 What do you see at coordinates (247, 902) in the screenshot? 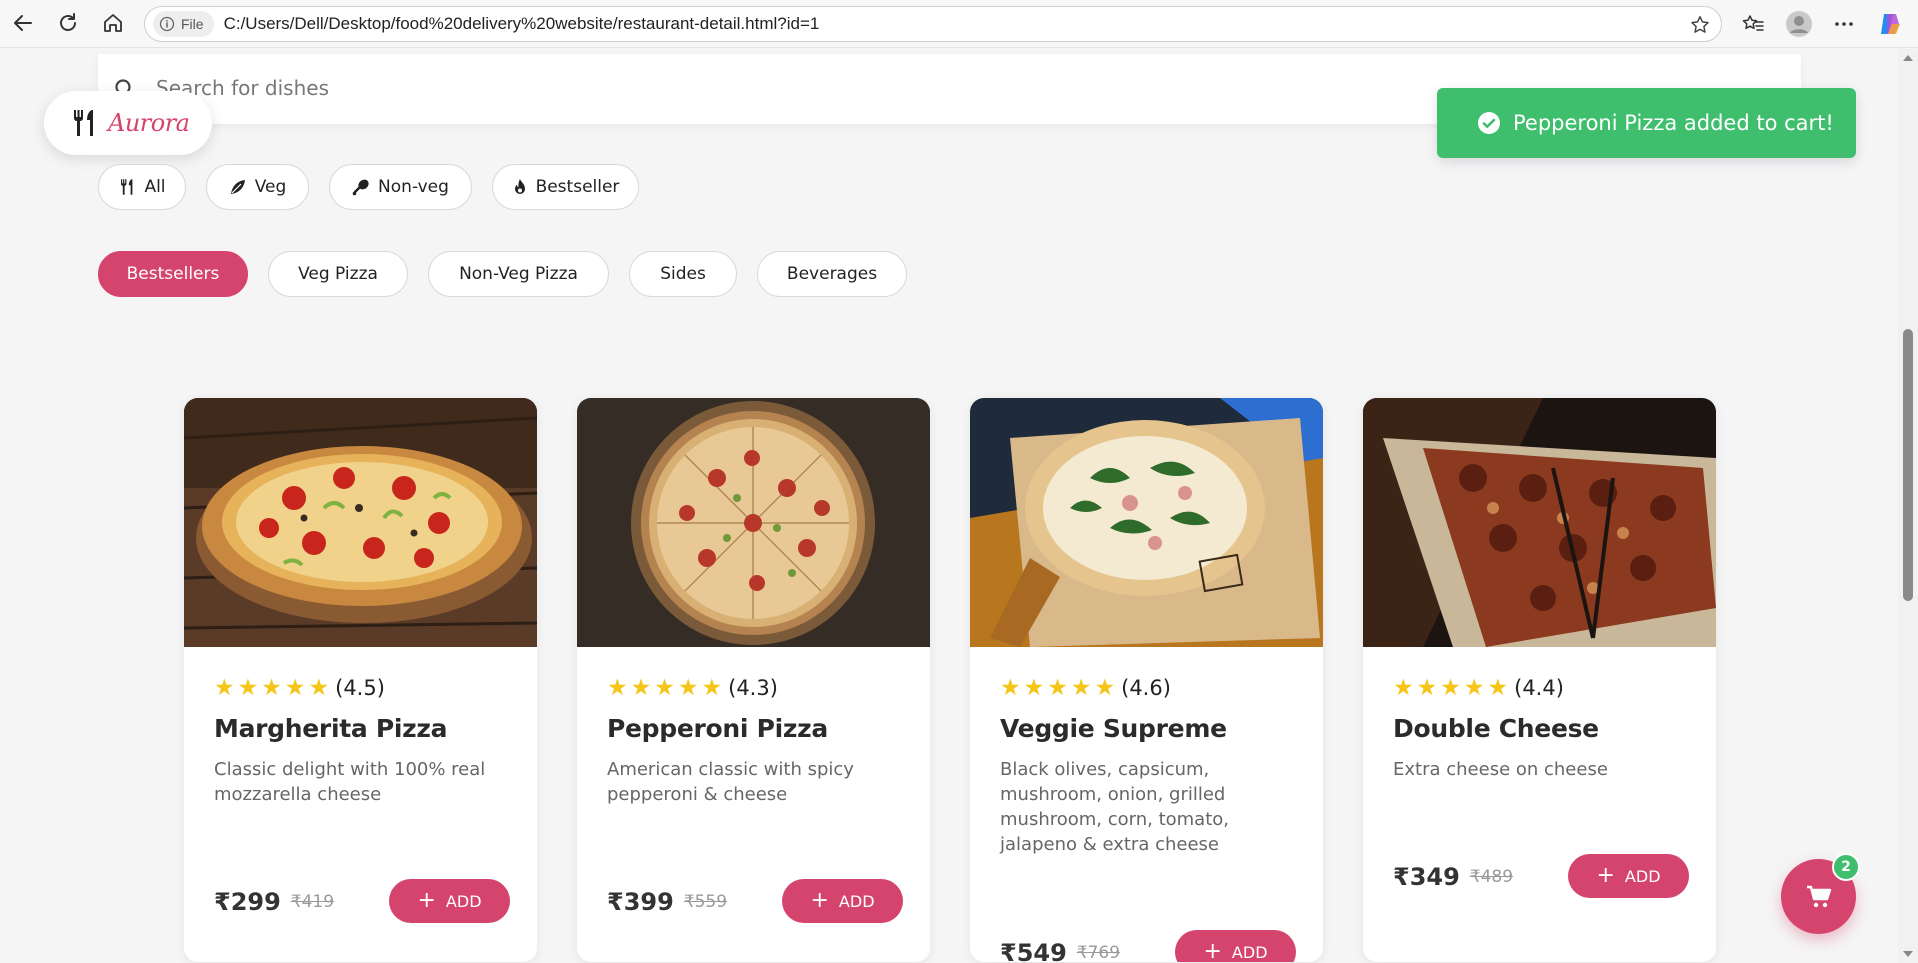
I see `price: ₹299` at bounding box center [247, 902].